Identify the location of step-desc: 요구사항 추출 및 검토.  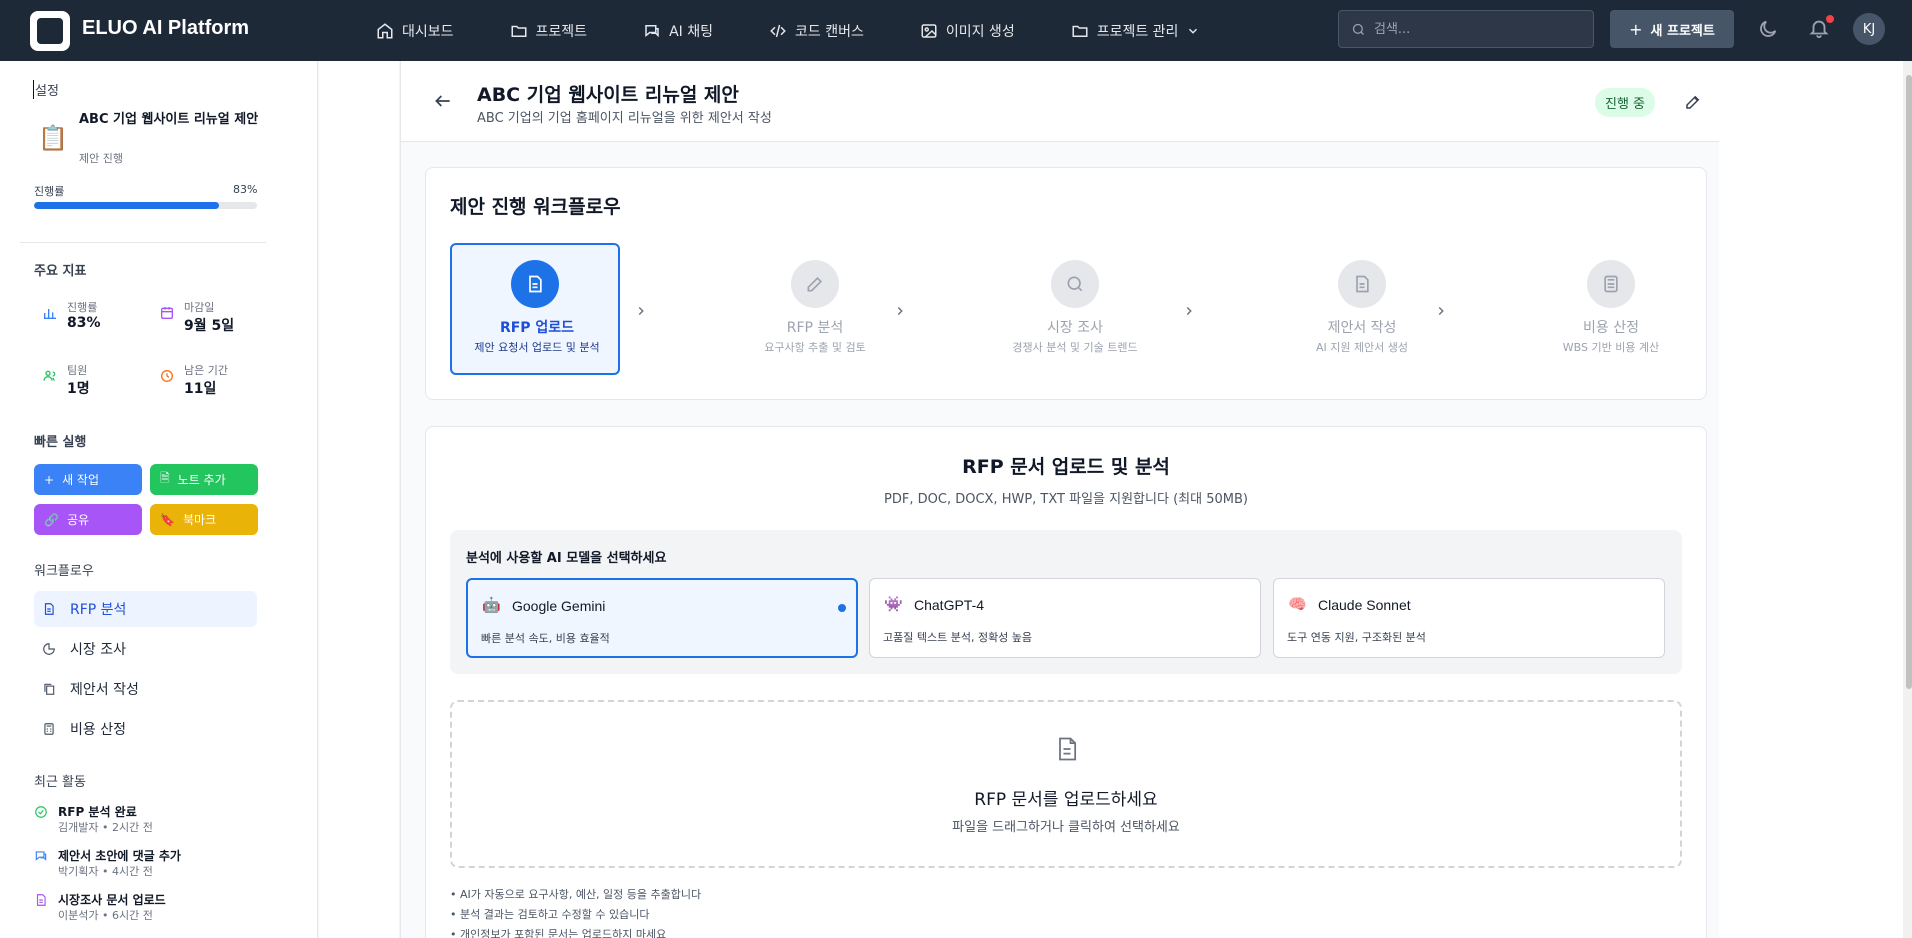
(815, 347).